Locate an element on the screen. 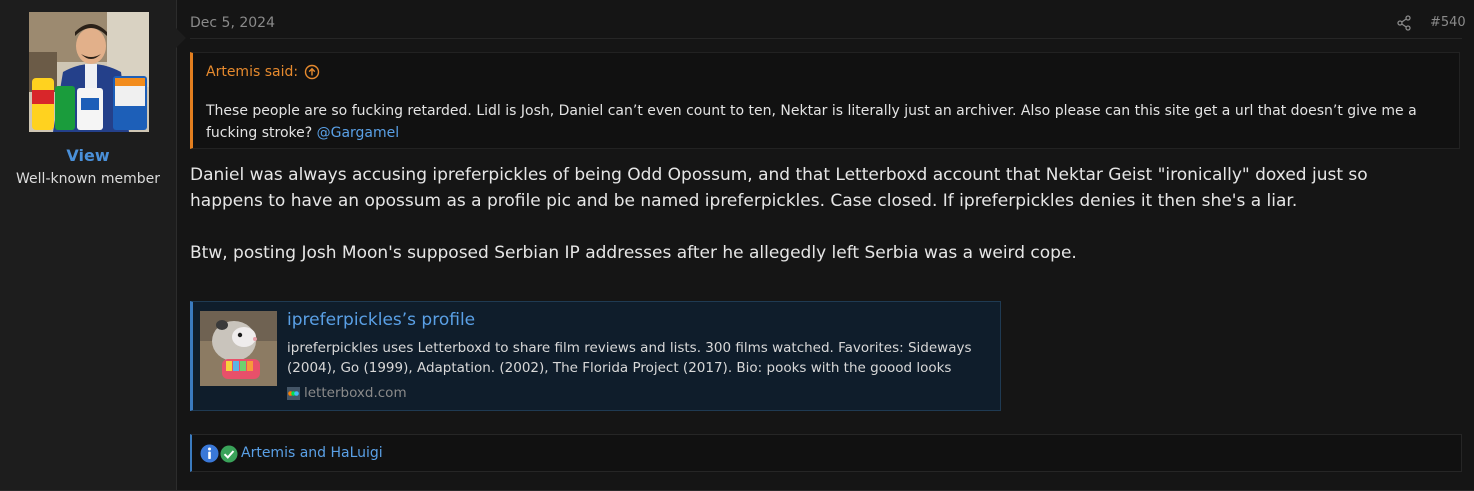 Image resolution: width=1474 pixels, height=491 pixels. letterboxd-favicon-icon is located at coordinates (293, 393).